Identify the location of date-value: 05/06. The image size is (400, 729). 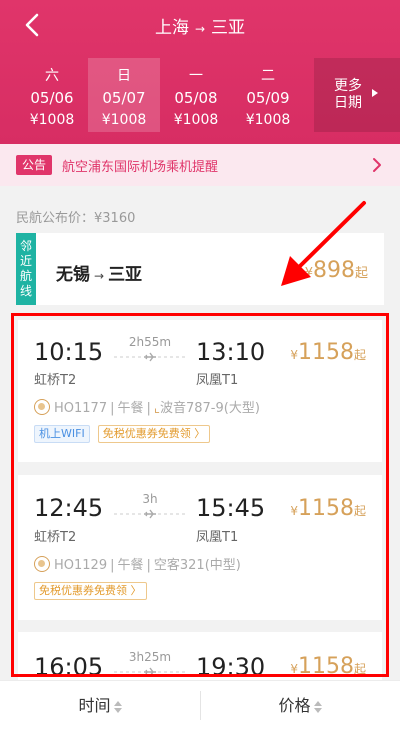
(52, 98).